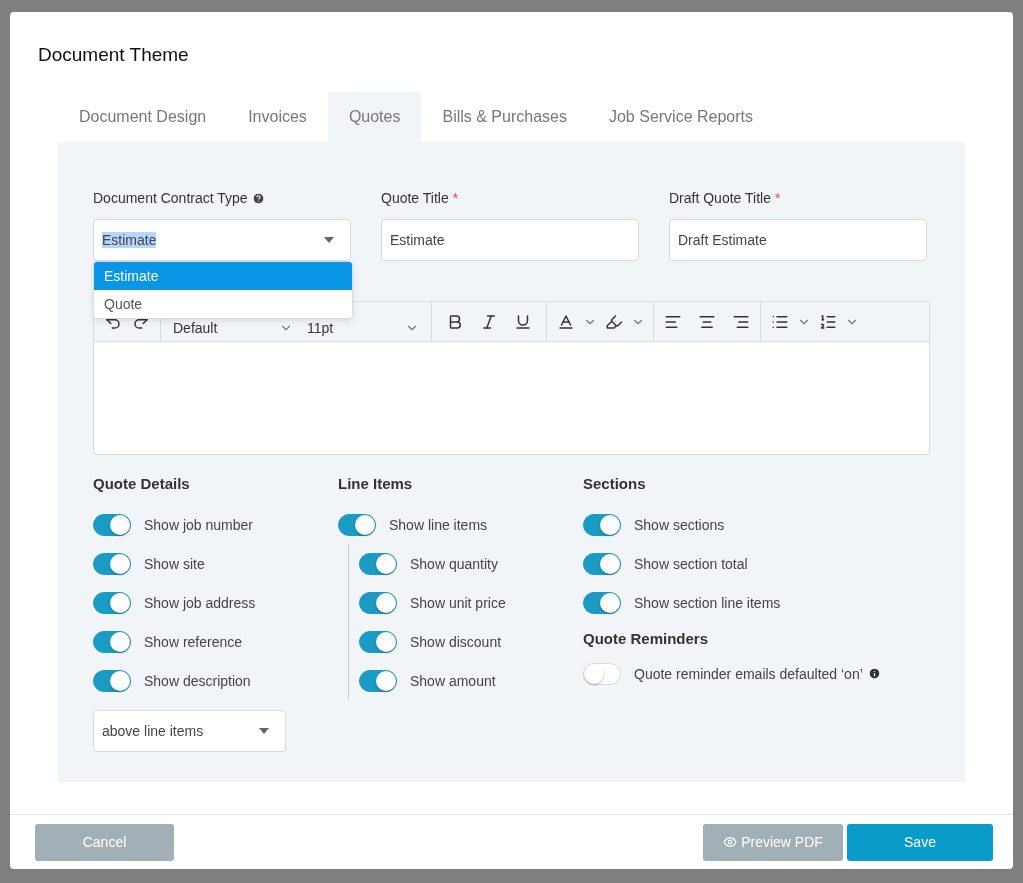 Image resolution: width=1023 pixels, height=883 pixels. I want to click on toggle-label: Show unit price, so click(458, 602).